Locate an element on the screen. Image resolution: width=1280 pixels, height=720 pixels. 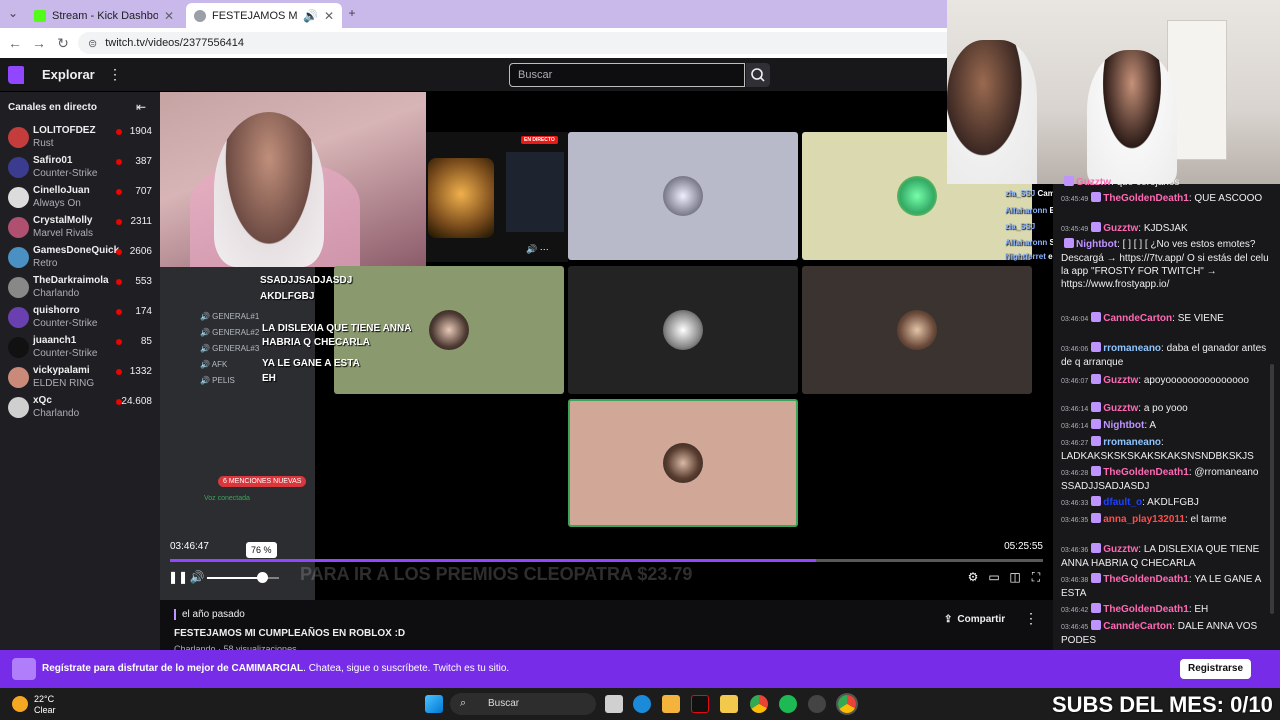
new-tab-button: + is located at coordinates (352, 13).